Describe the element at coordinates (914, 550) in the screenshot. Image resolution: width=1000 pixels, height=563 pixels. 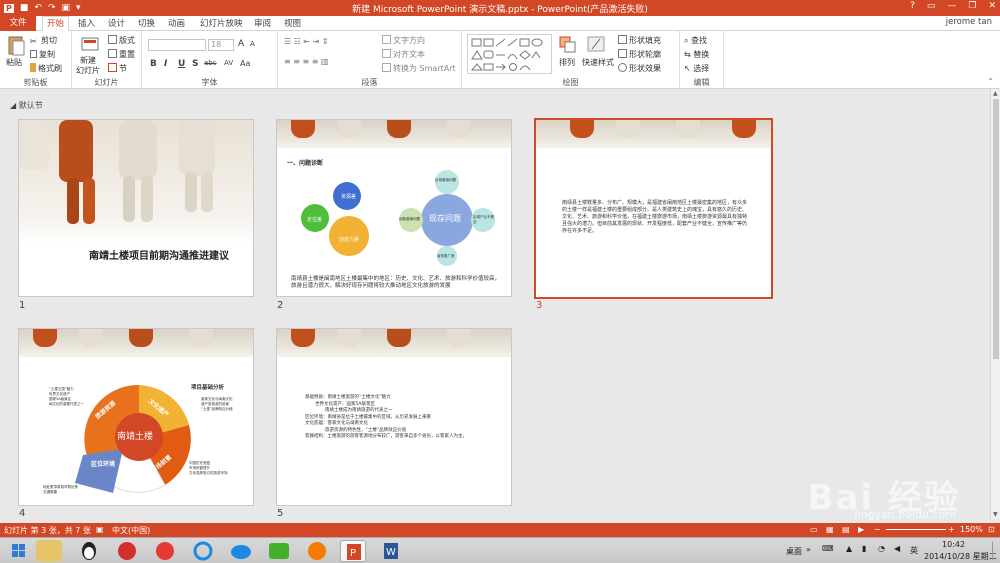
I see `ime-indicator: 英` at that location.